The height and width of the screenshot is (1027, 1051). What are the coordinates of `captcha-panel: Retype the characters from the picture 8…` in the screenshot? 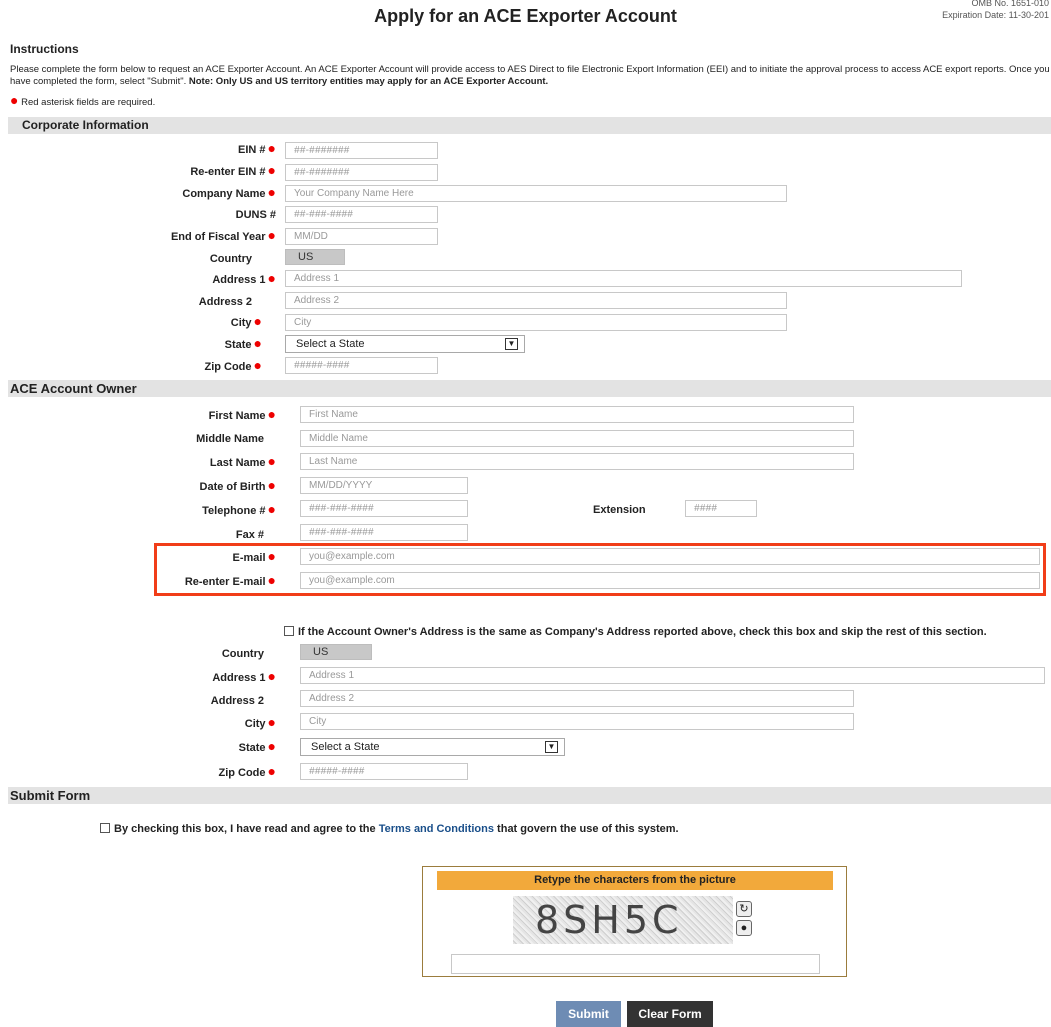 It's located at (634, 921).